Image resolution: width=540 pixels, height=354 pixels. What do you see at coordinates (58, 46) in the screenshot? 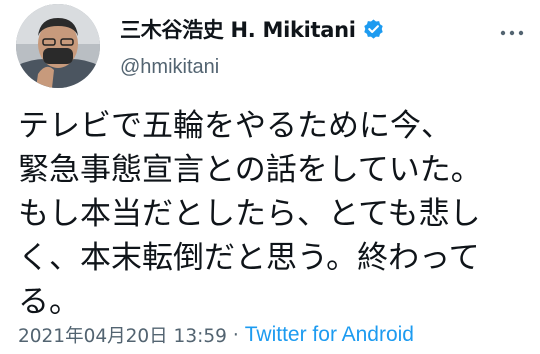
I see `avatar` at bounding box center [58, 46].